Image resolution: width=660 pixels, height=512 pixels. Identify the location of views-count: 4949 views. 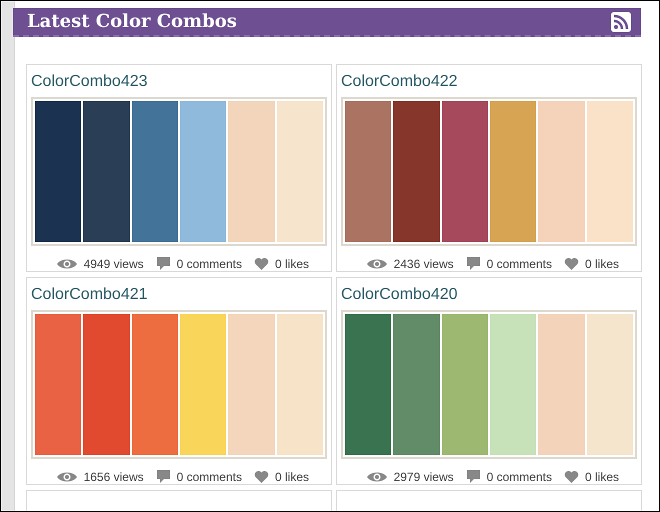
(114, 263).